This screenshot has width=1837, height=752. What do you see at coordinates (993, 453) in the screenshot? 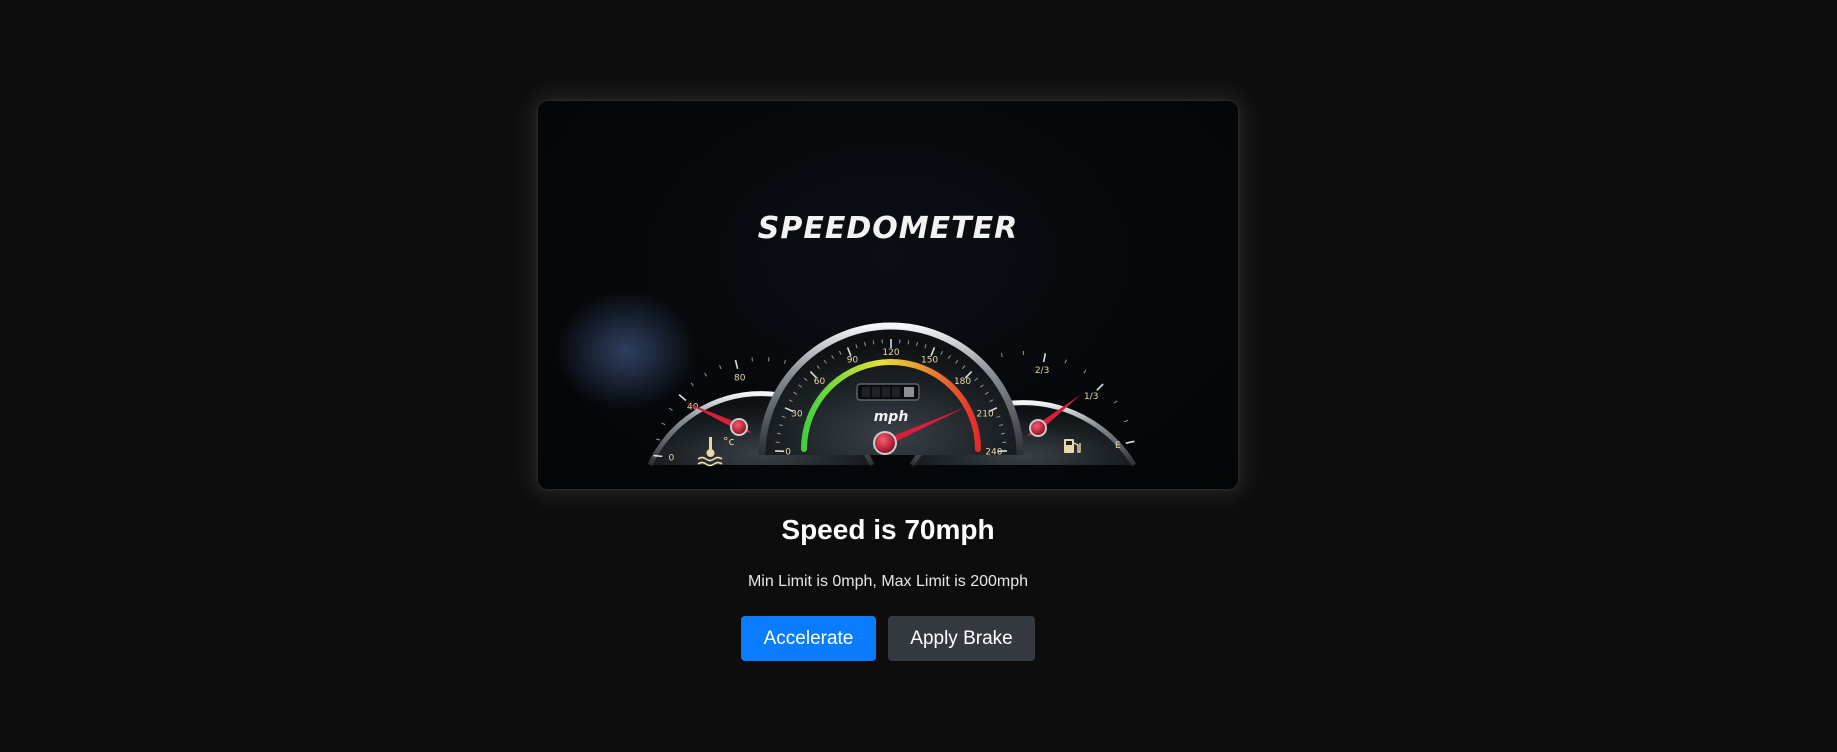
I see `speed-tick-label: 240` at bounding box center [993, 453].